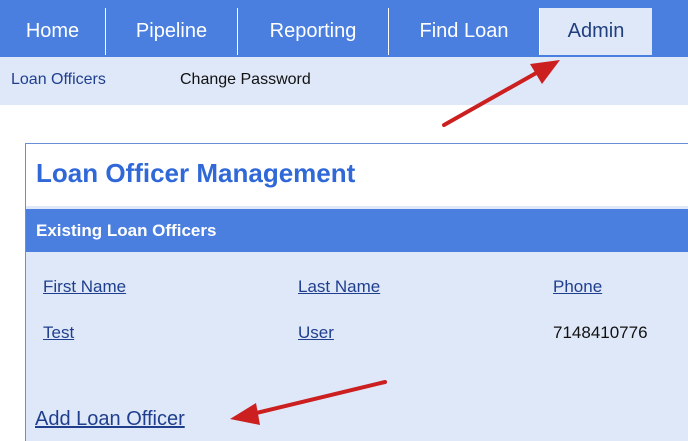  Describe the element at coordinates (600, 332) in the screenshot. I see `row-phone: 7148410776` at that location.